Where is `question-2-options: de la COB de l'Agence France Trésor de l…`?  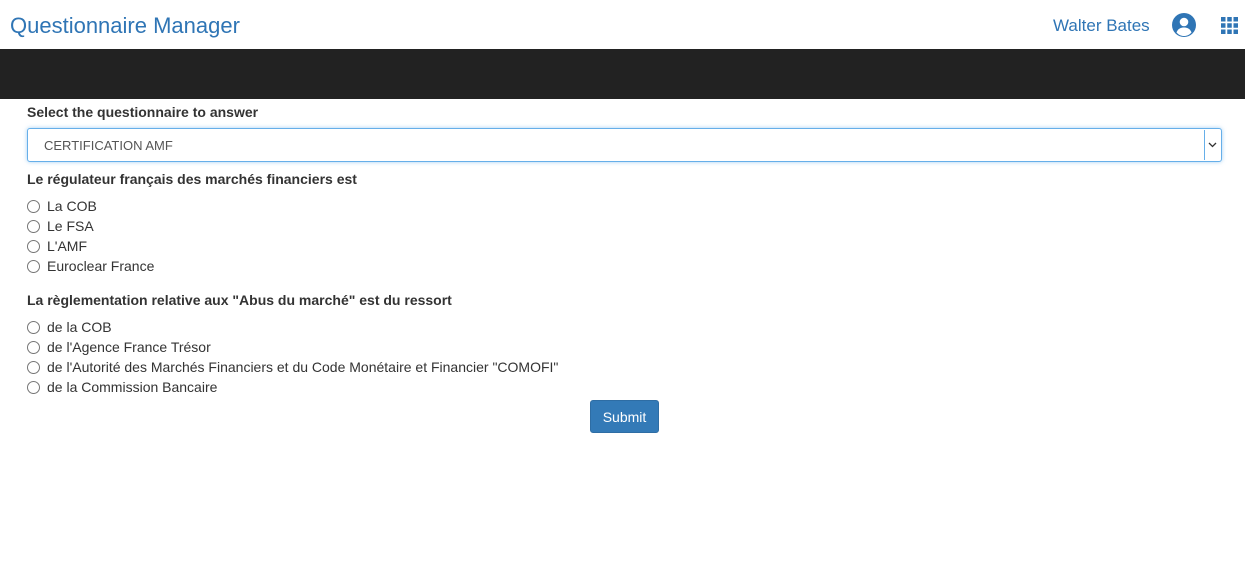
question-2-options: de la COB de l'Agence France Trésor de l… is located at coordinates (624, 357).